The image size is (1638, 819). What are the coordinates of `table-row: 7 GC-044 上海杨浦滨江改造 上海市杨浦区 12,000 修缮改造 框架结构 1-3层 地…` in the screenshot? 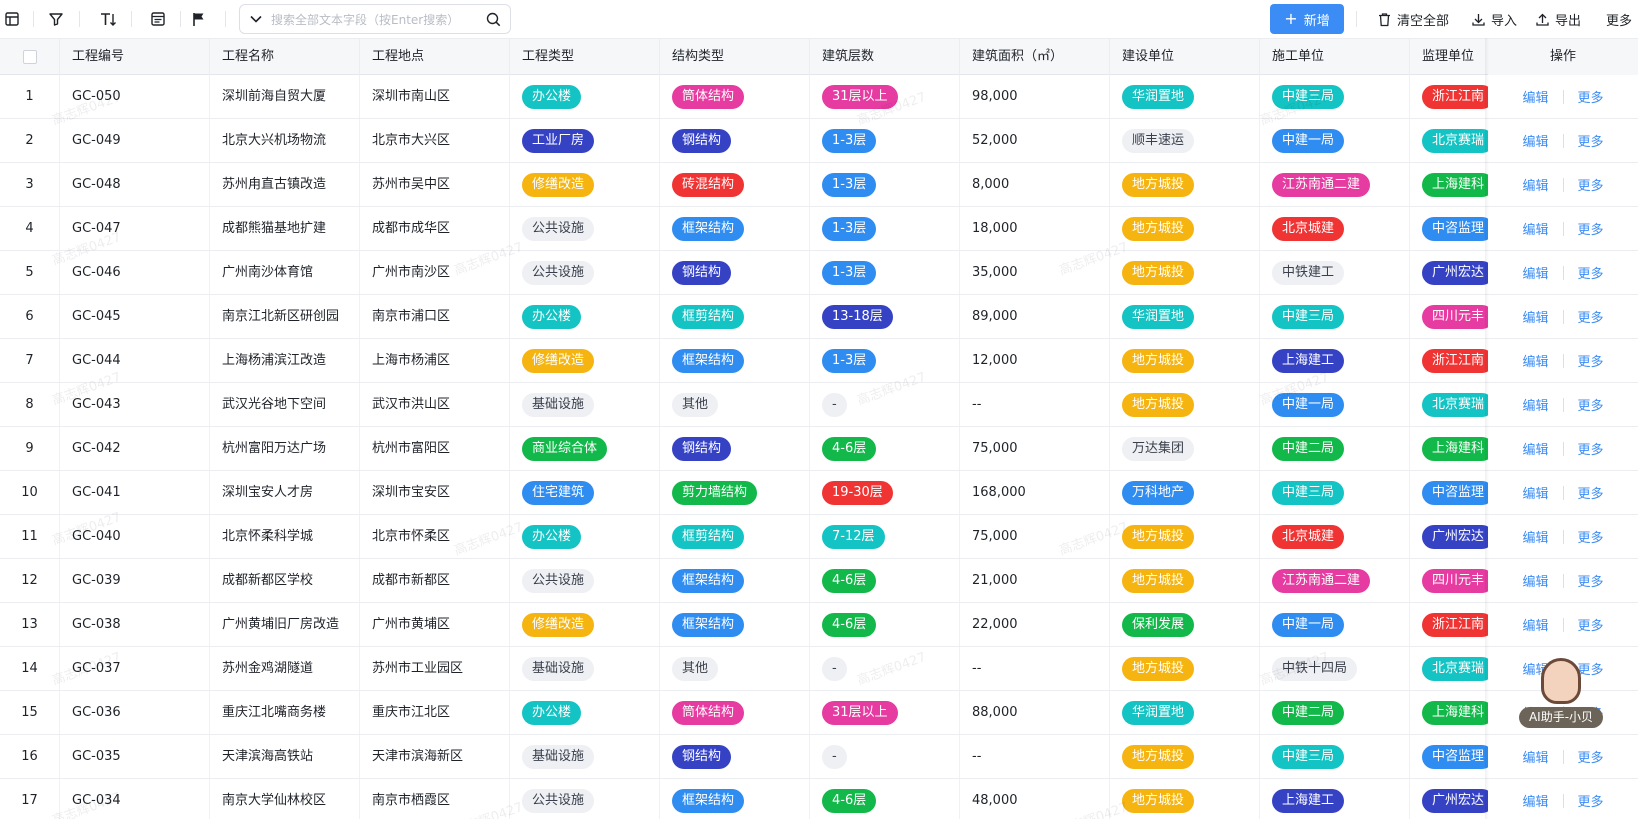 It's located at (819, 361).